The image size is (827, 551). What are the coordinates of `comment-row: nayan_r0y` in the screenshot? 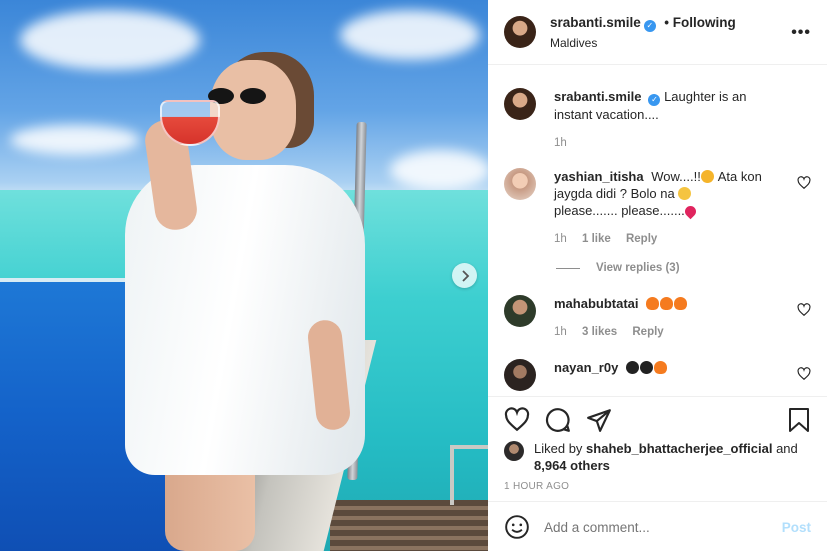 It's located at (657, 375).